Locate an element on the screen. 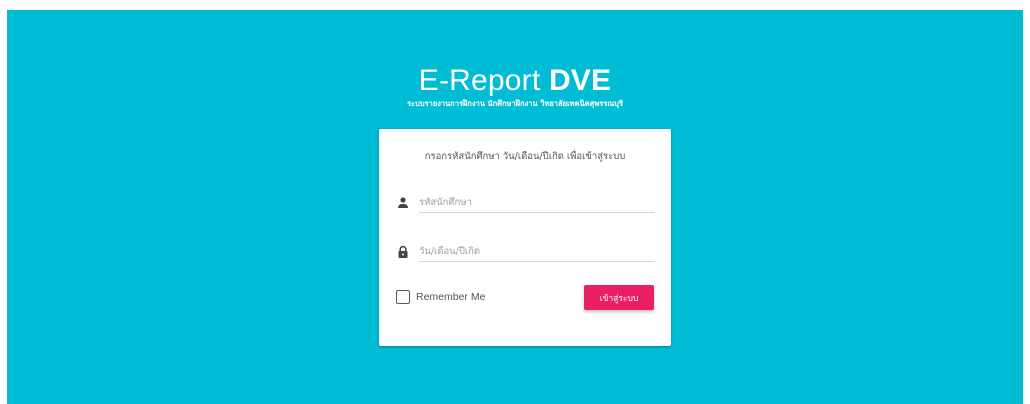 The height and width of the screenshot is (404, 1030). username-field is located at coordinates (526, 203).